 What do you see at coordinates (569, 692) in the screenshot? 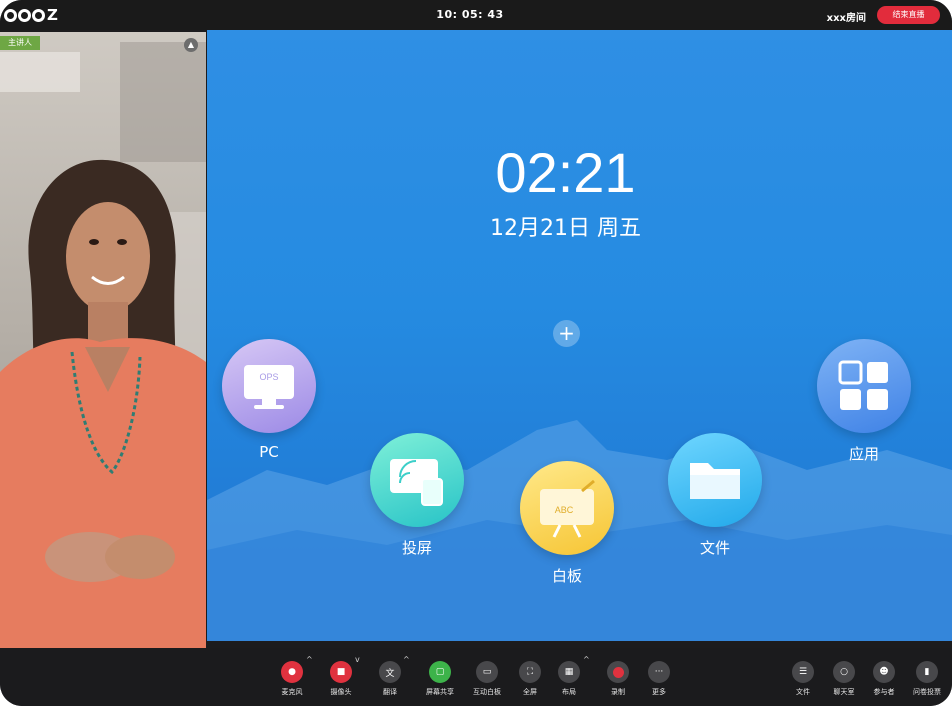
I see `layout-label: 布局` at bounding box center [569, 692].